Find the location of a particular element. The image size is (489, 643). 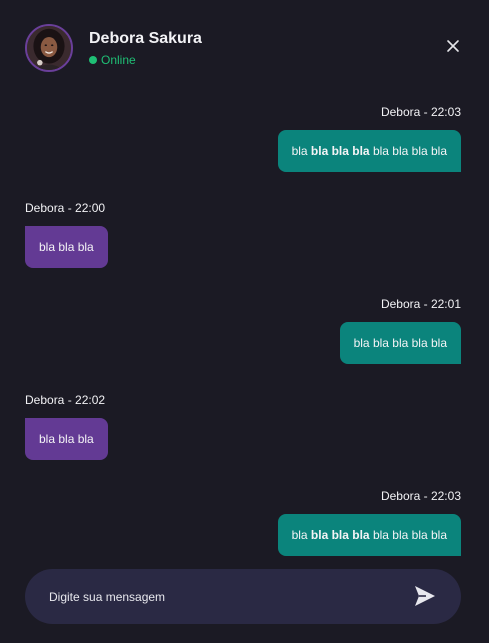

status-text: Online is located at coordinates (118, 60).